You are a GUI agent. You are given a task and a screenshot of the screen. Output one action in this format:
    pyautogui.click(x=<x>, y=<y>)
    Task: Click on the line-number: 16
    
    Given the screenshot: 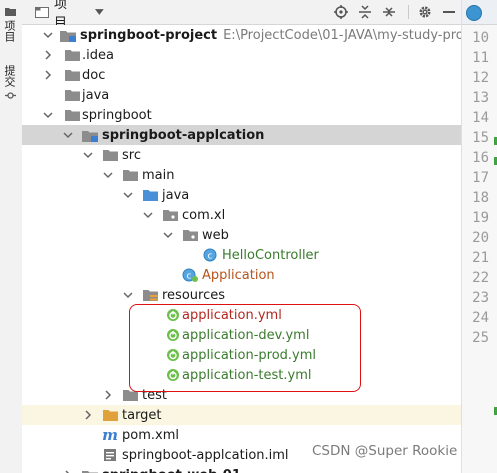 What is the action you would take?
    pyautogui.click(x=480, y=158)
    